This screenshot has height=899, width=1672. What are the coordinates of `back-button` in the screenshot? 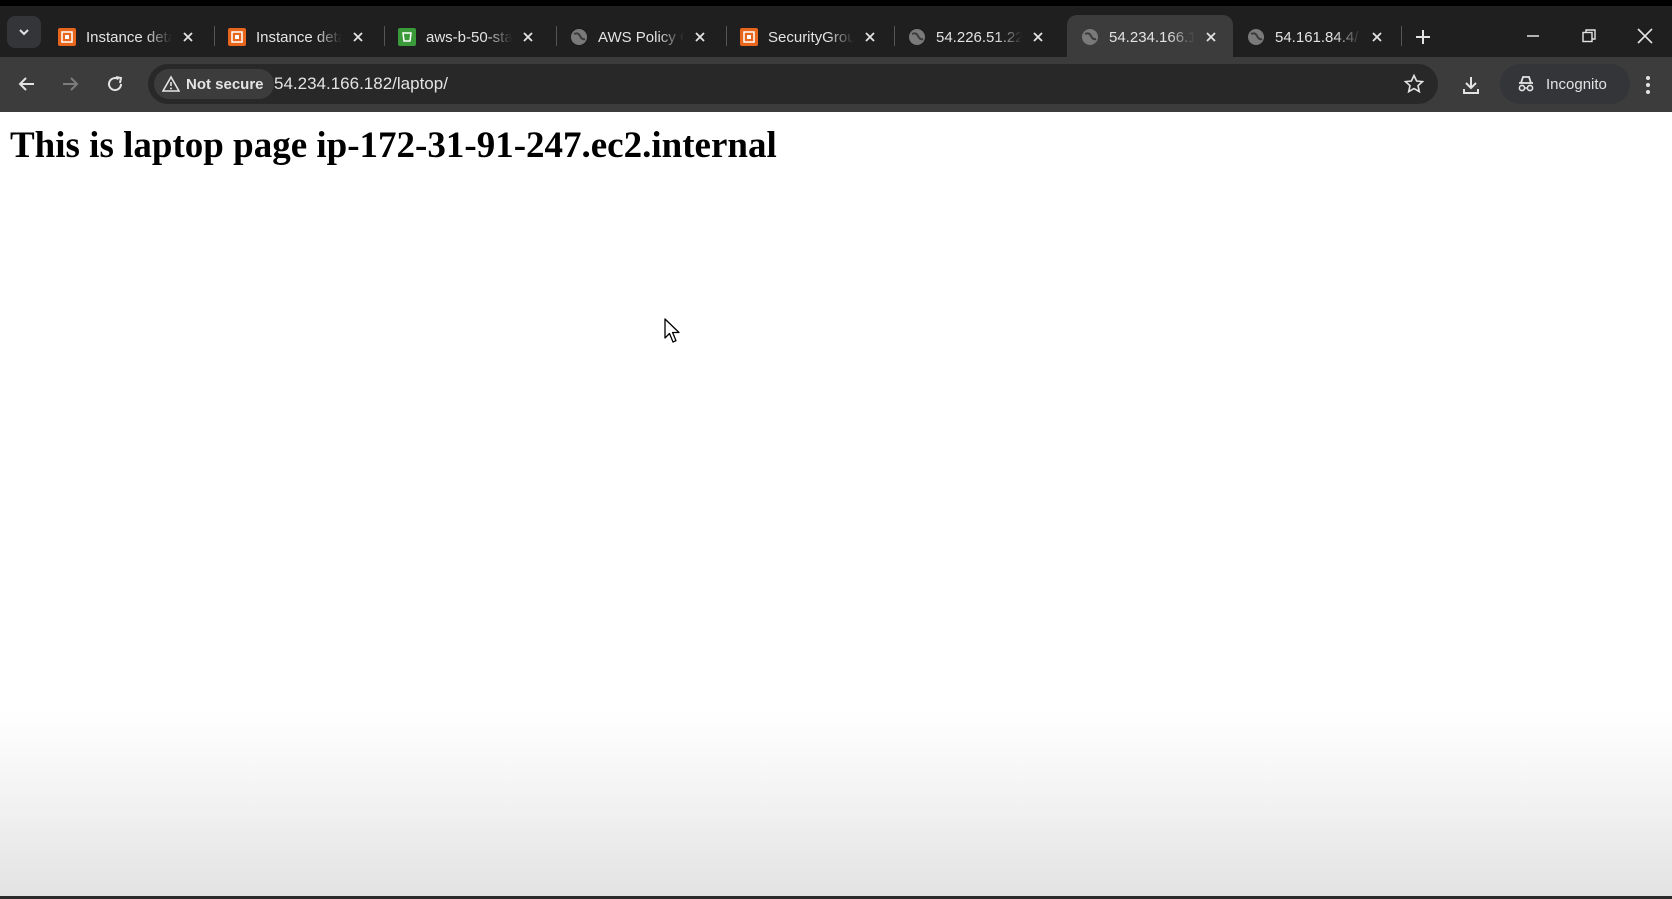 It's located at (27, 84).